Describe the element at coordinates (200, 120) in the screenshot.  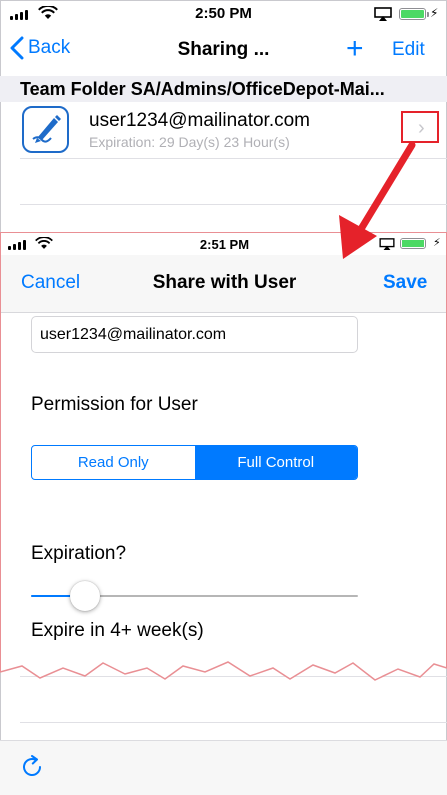
I see `share-email: user1234@mailinator.com` at that location.